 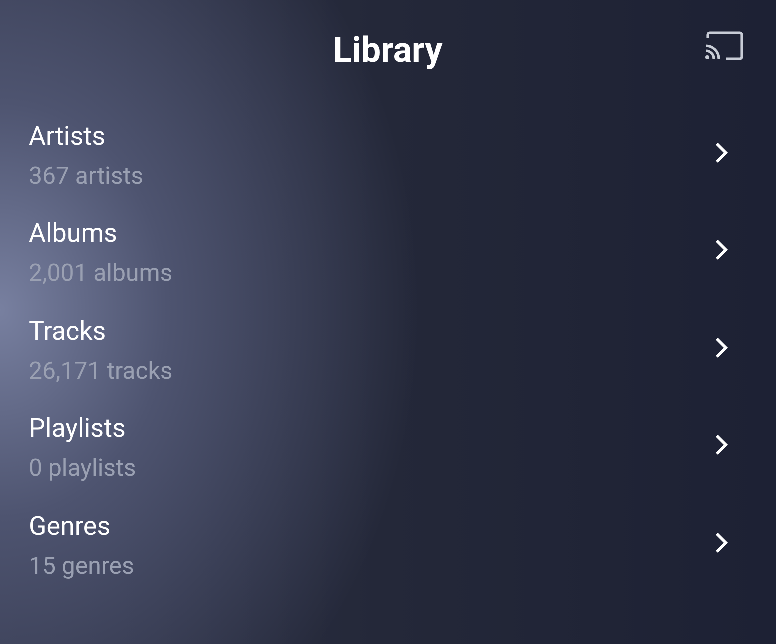 I want to click on row-count: 15 genres, so click(x=81, y=566).